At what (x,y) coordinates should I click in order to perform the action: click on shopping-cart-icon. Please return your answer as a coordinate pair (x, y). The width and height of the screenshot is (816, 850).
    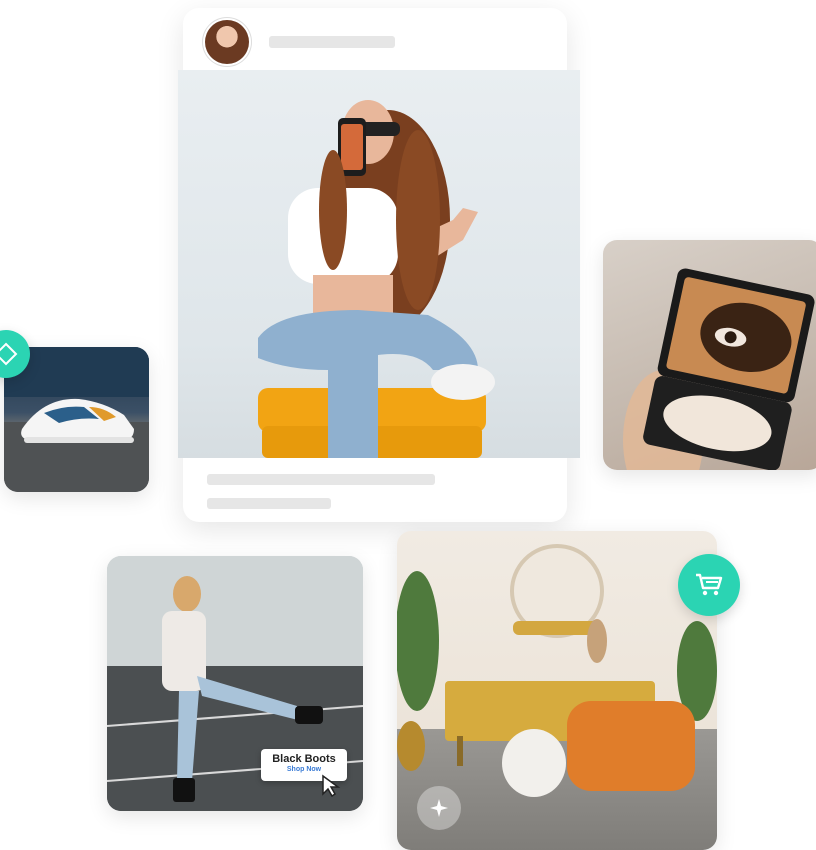
    Looking at the image, I should click on (709, 584).